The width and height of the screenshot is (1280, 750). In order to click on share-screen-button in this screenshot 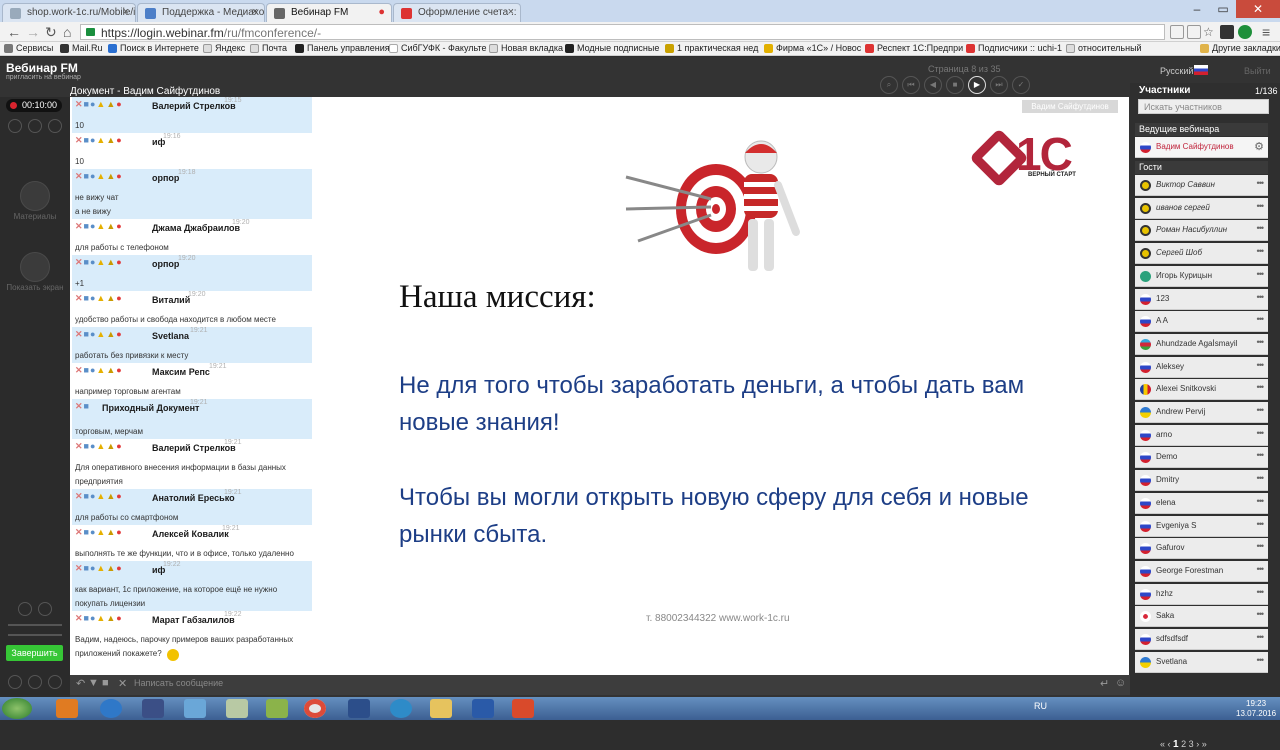, I will do `click(35, 267)`.